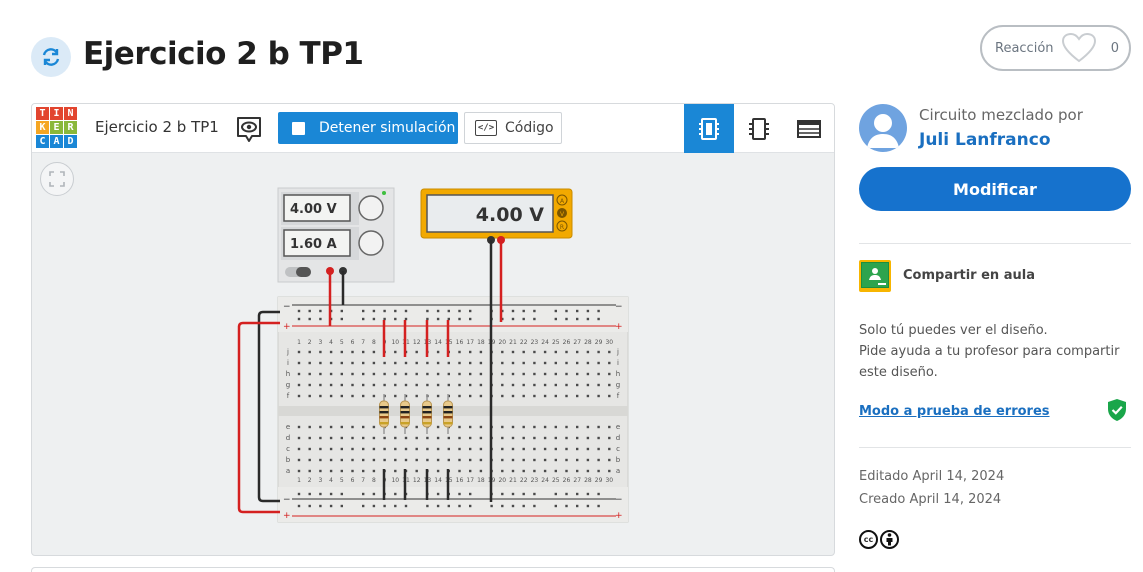  Describe the element at coordinates (879, 539) in the screenshot. I see `license-icons: cc` at that location.